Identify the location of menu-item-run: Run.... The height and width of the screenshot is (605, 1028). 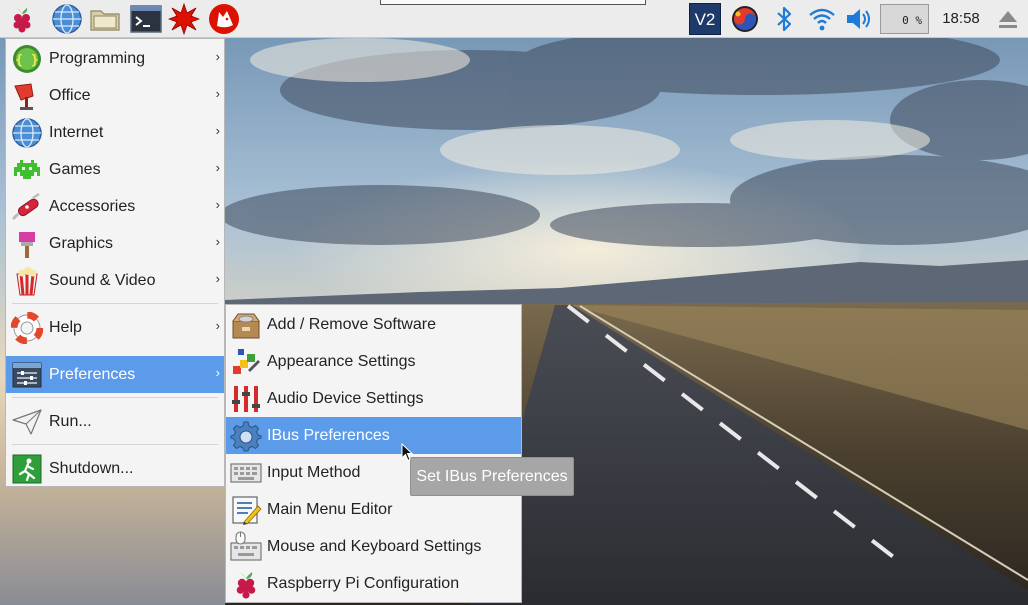
(115, 421).